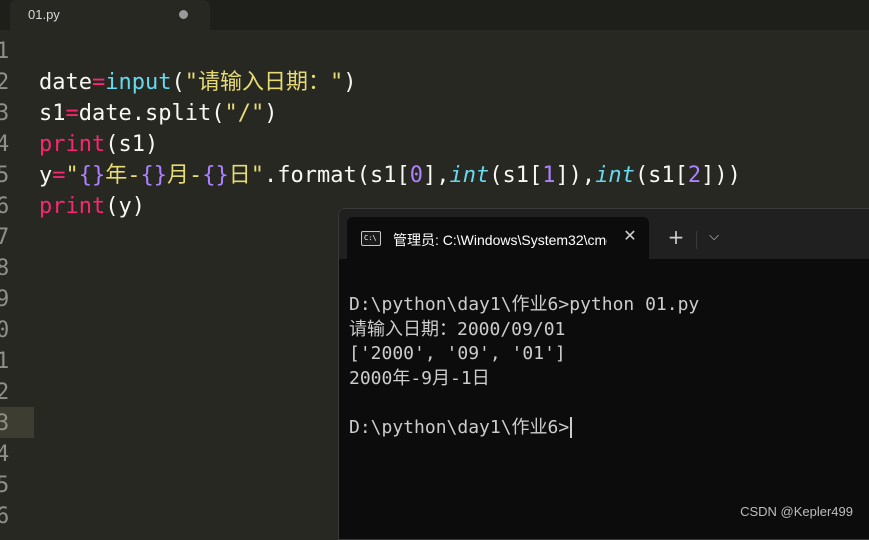  I want to click on code-token: 0, so click(416, 175).